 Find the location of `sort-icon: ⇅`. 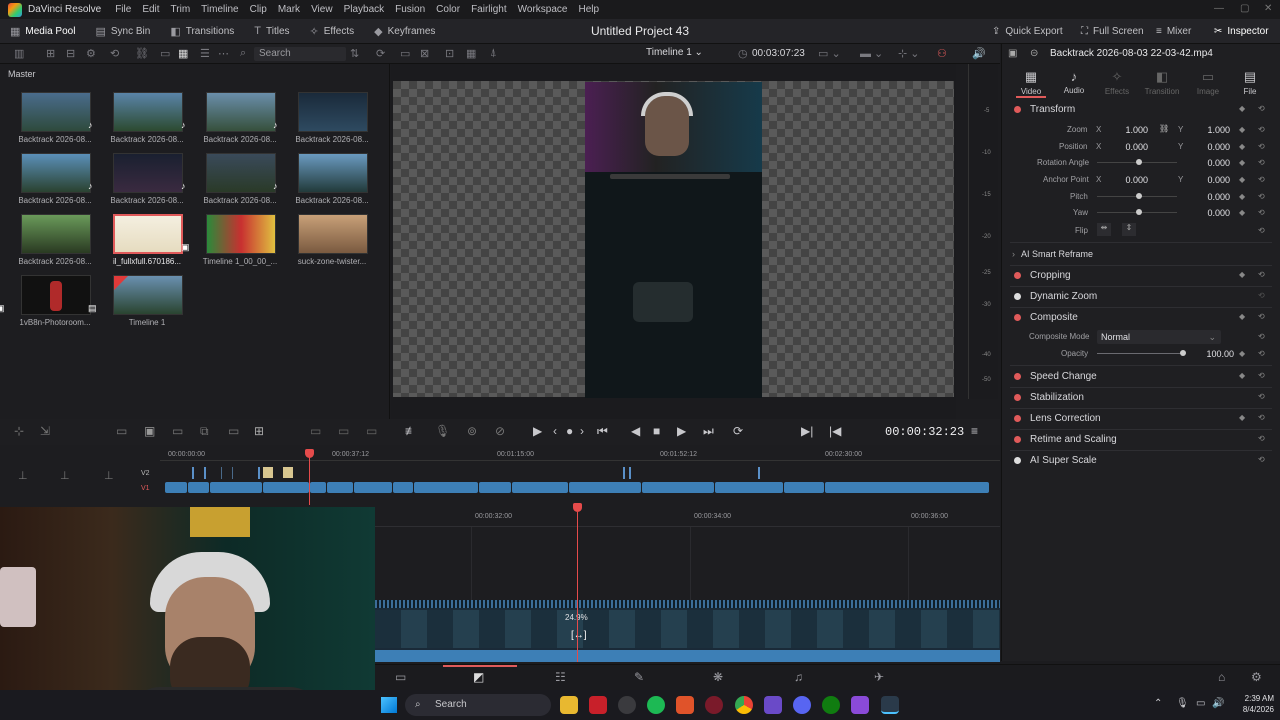

sort-icon: ⇅ is located at coordinates (354, 53).